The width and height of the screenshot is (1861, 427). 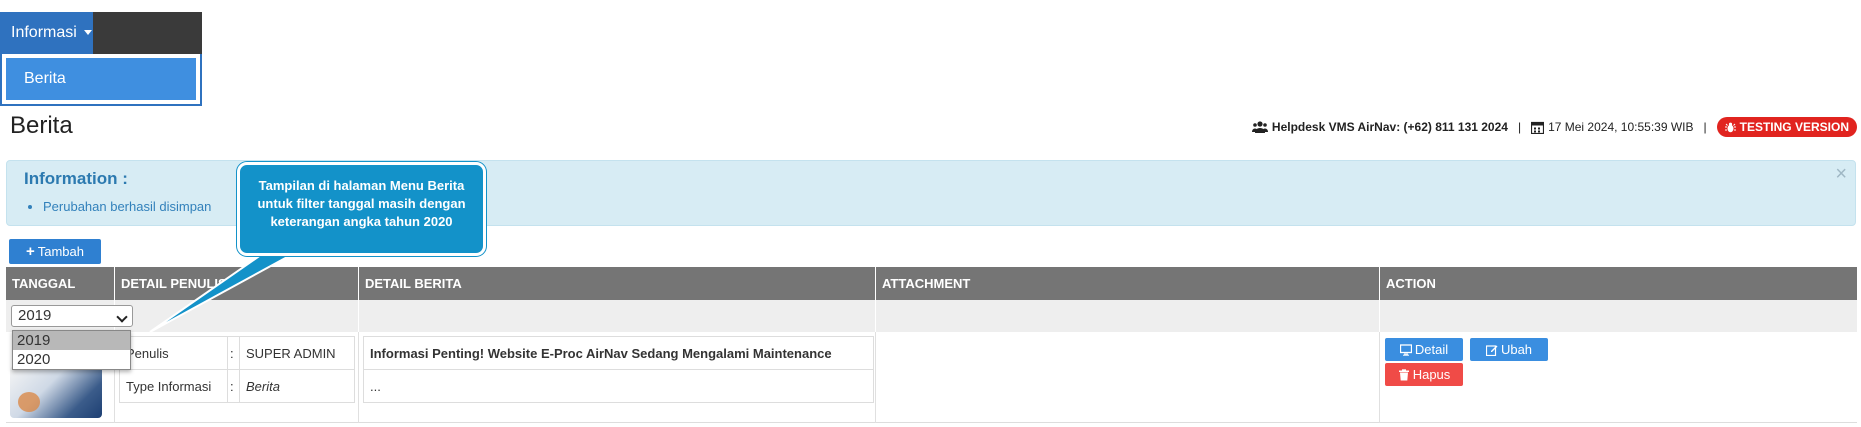 What do you see at coordinates (1403, 374) in the screenshot?
I see `trash-icon` at bounding box center [1403, 374].